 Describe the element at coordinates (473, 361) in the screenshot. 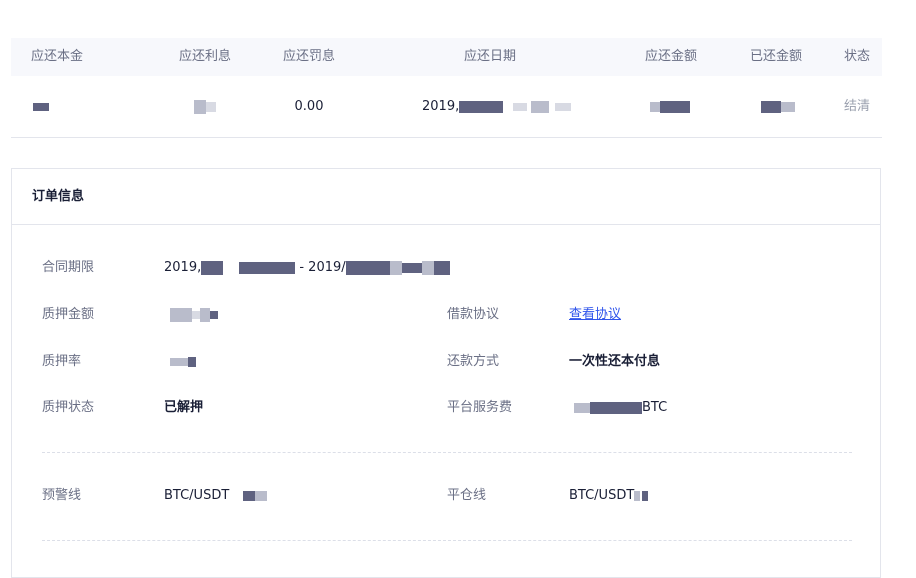

I see `repayment-method-label: 还款方式` at that location.